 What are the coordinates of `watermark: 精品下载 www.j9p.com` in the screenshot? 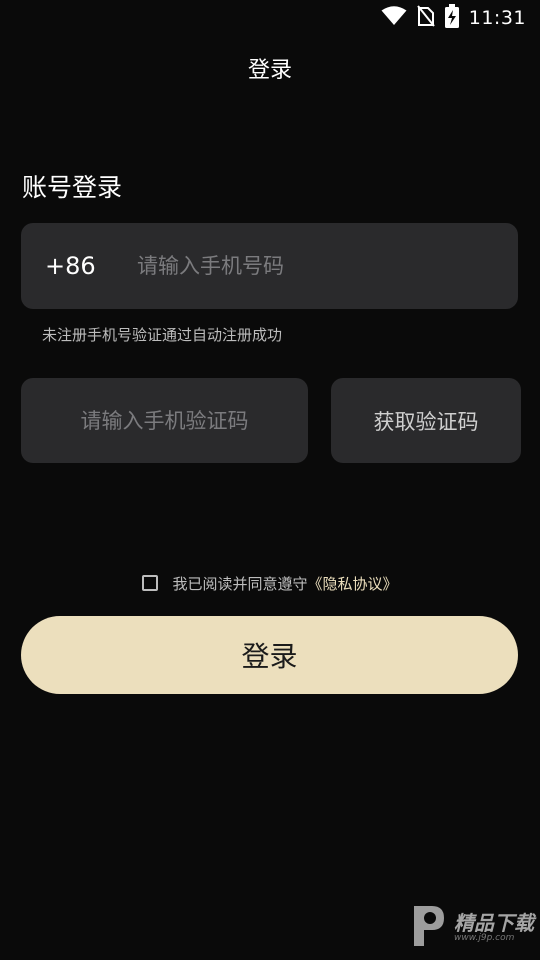 It's located at (471, 928).